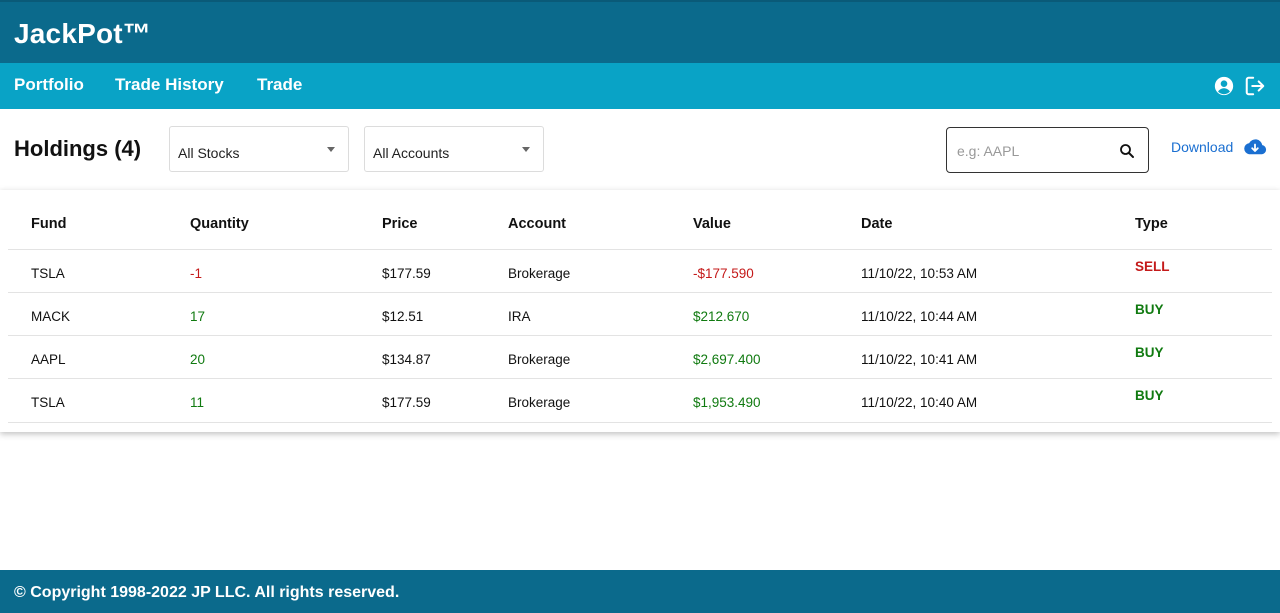 Image resolution: width=1280 pixels, height=613 pixels. I want to click on download-label: Download, so click(1202, 147).